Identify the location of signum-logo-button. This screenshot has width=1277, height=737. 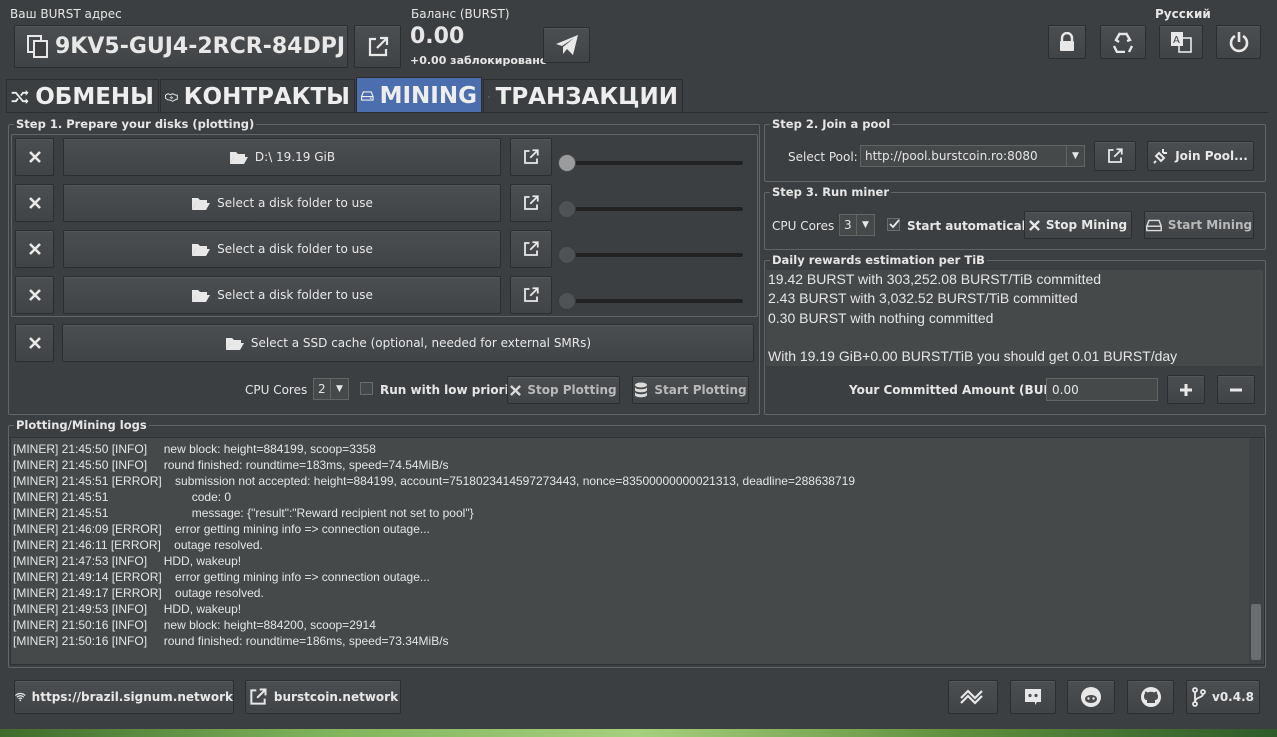
(973, 697).